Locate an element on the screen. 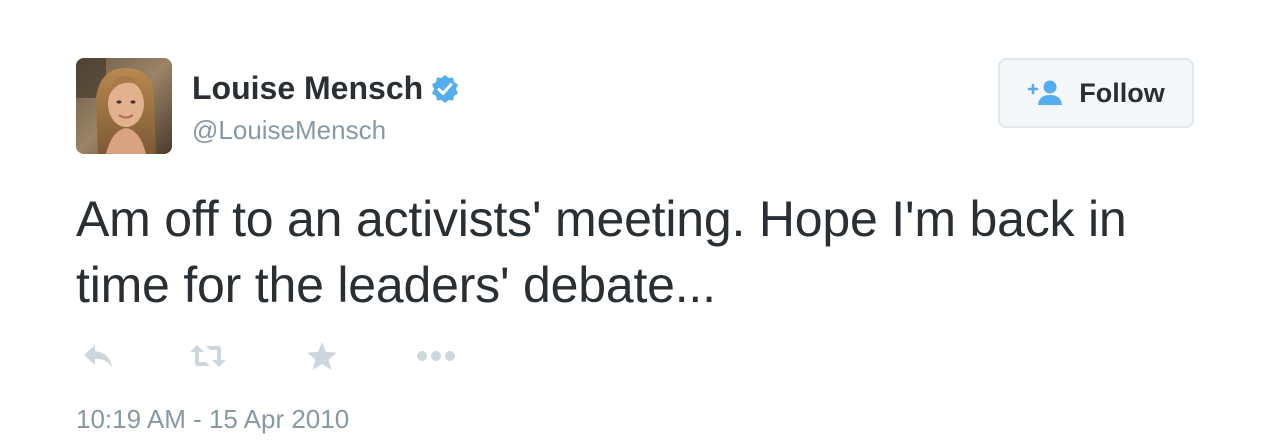 The height and width of the screenshot is (446, 1276). follow-button: Follow is located at coordinates (1096, 93).